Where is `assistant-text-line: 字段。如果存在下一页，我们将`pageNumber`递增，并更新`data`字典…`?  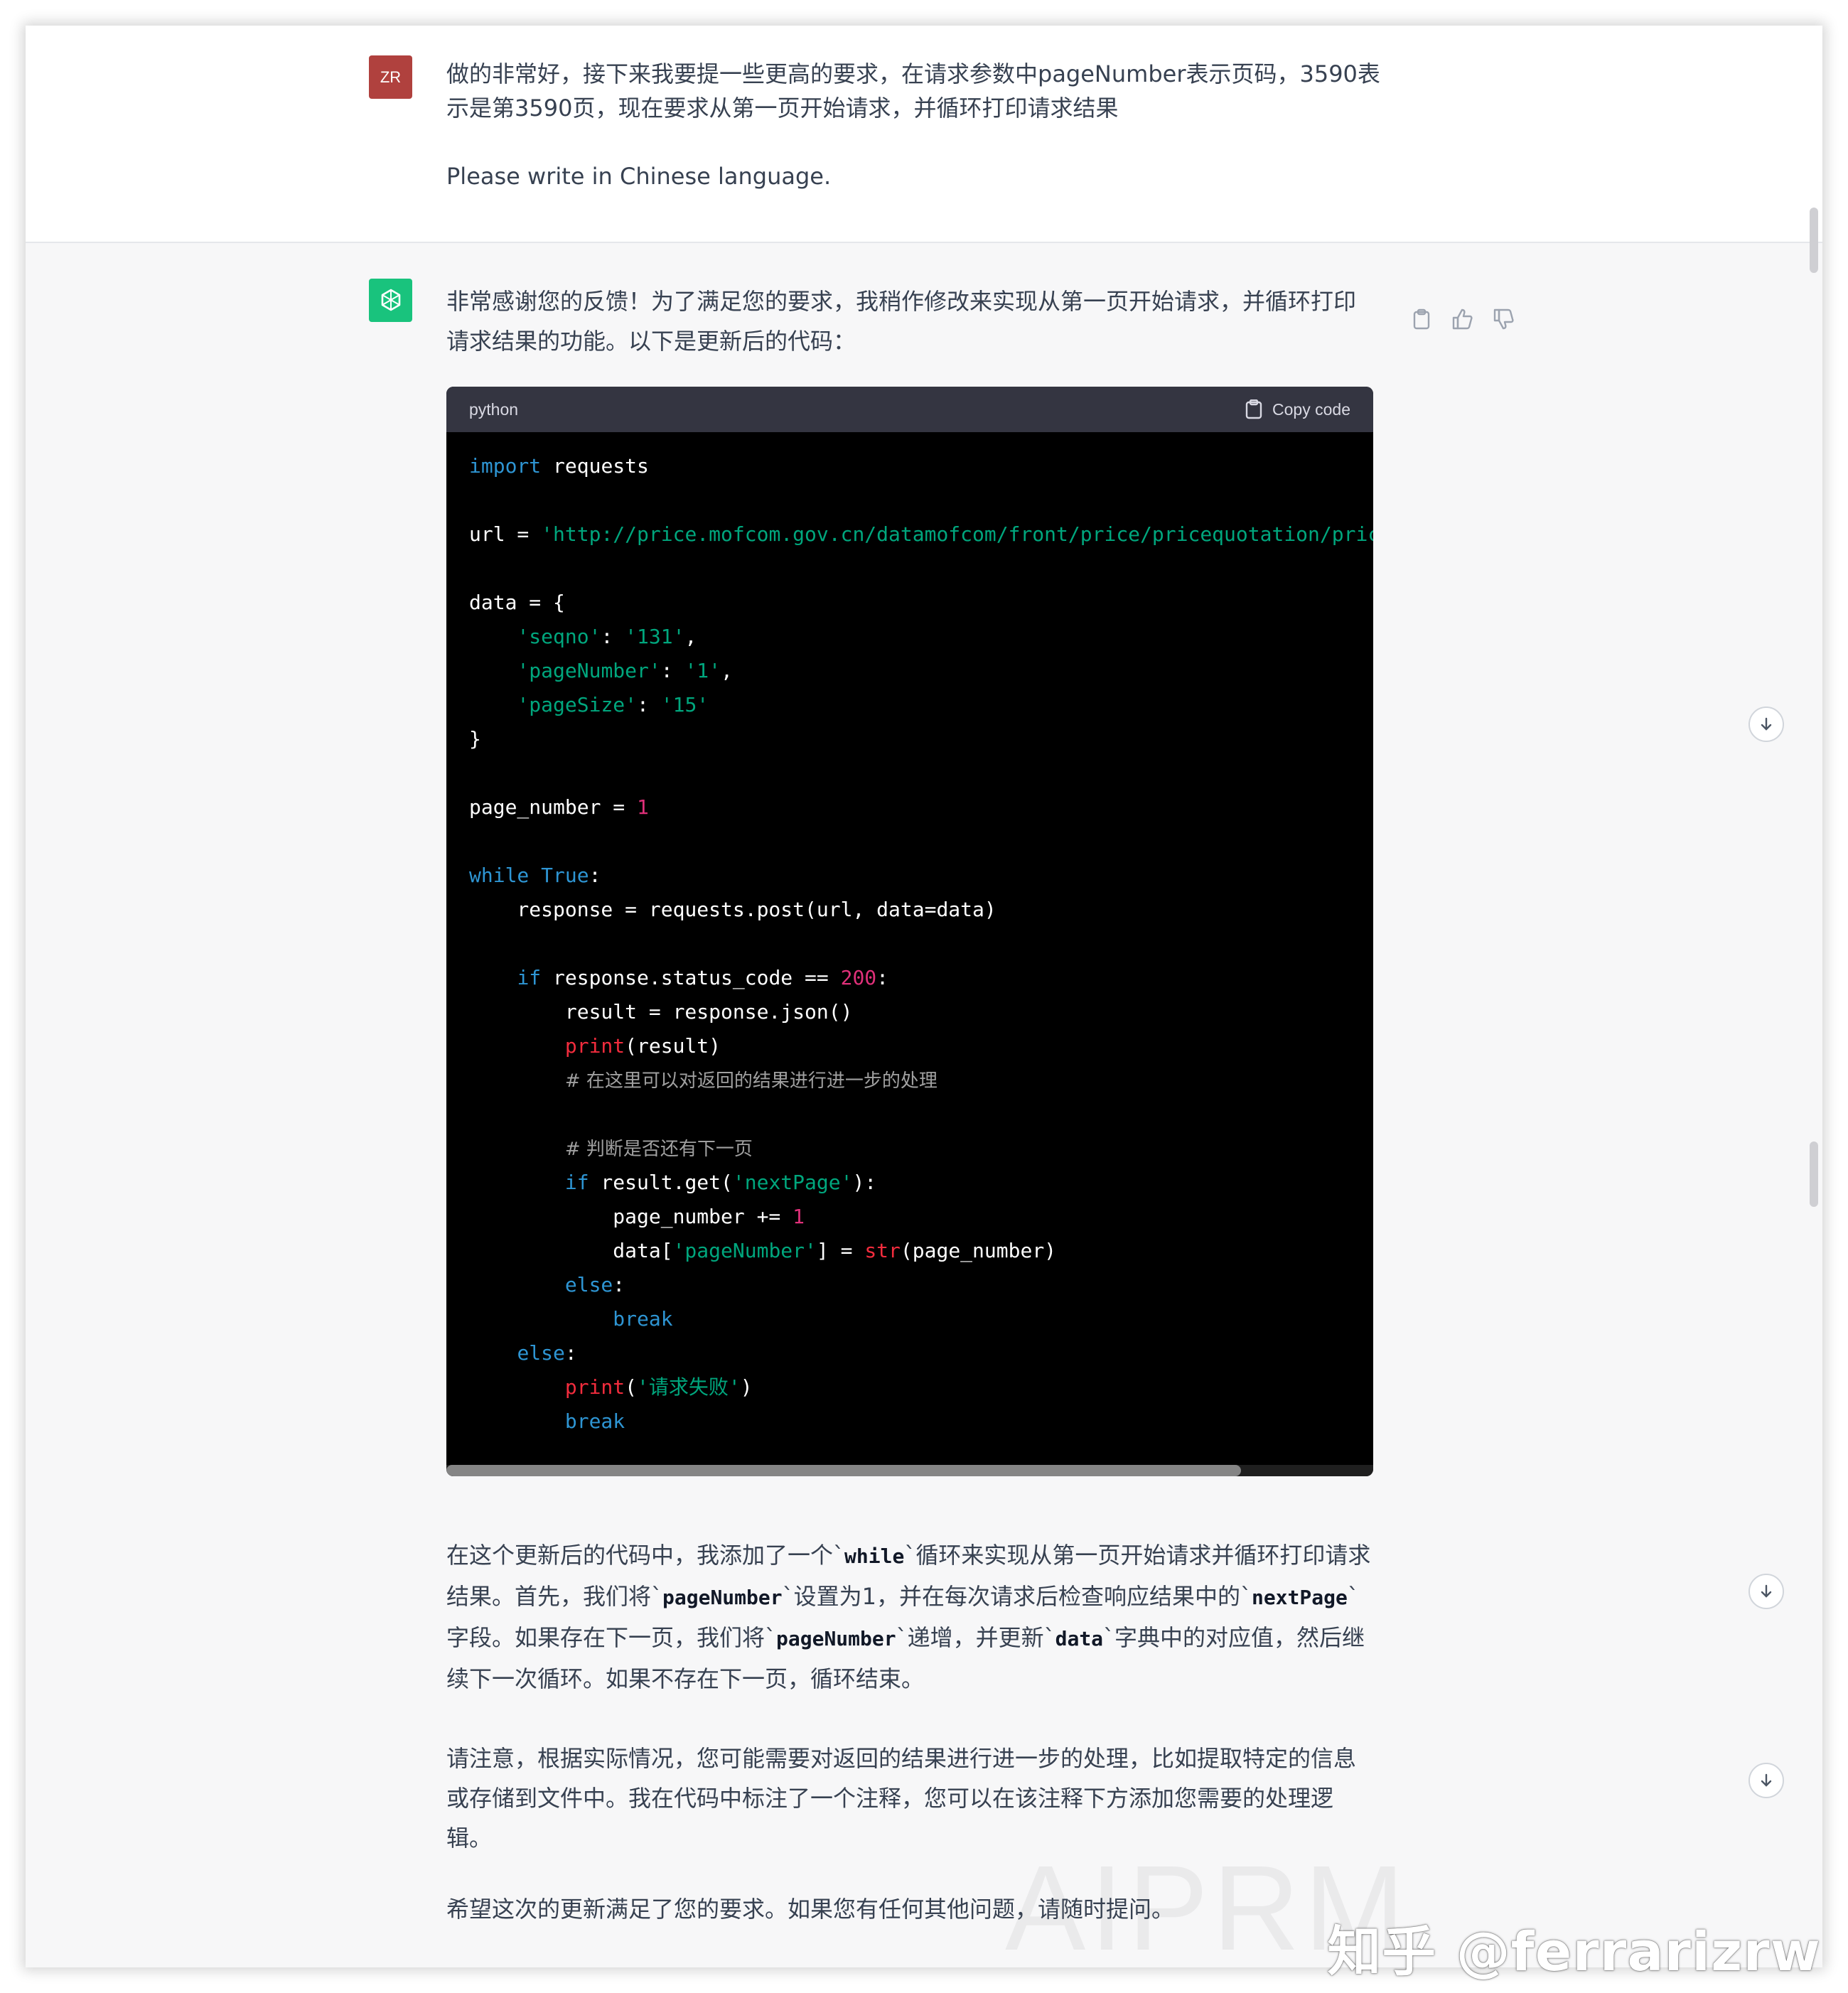 assistant-text-line: 字段。如果存在下一页，我们将`pageNumber`递增，并更新`data`字典… is located at coordinates (906, 1637).